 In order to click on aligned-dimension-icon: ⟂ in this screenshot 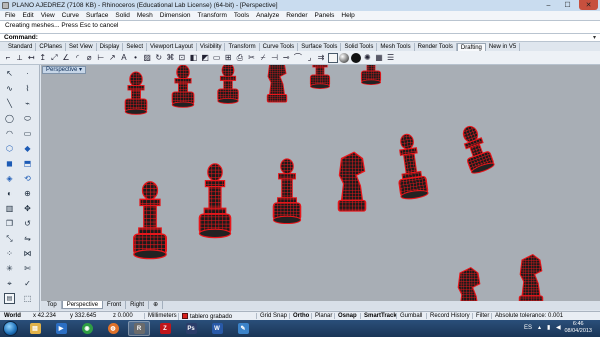, I will do `click(20, 58)`.